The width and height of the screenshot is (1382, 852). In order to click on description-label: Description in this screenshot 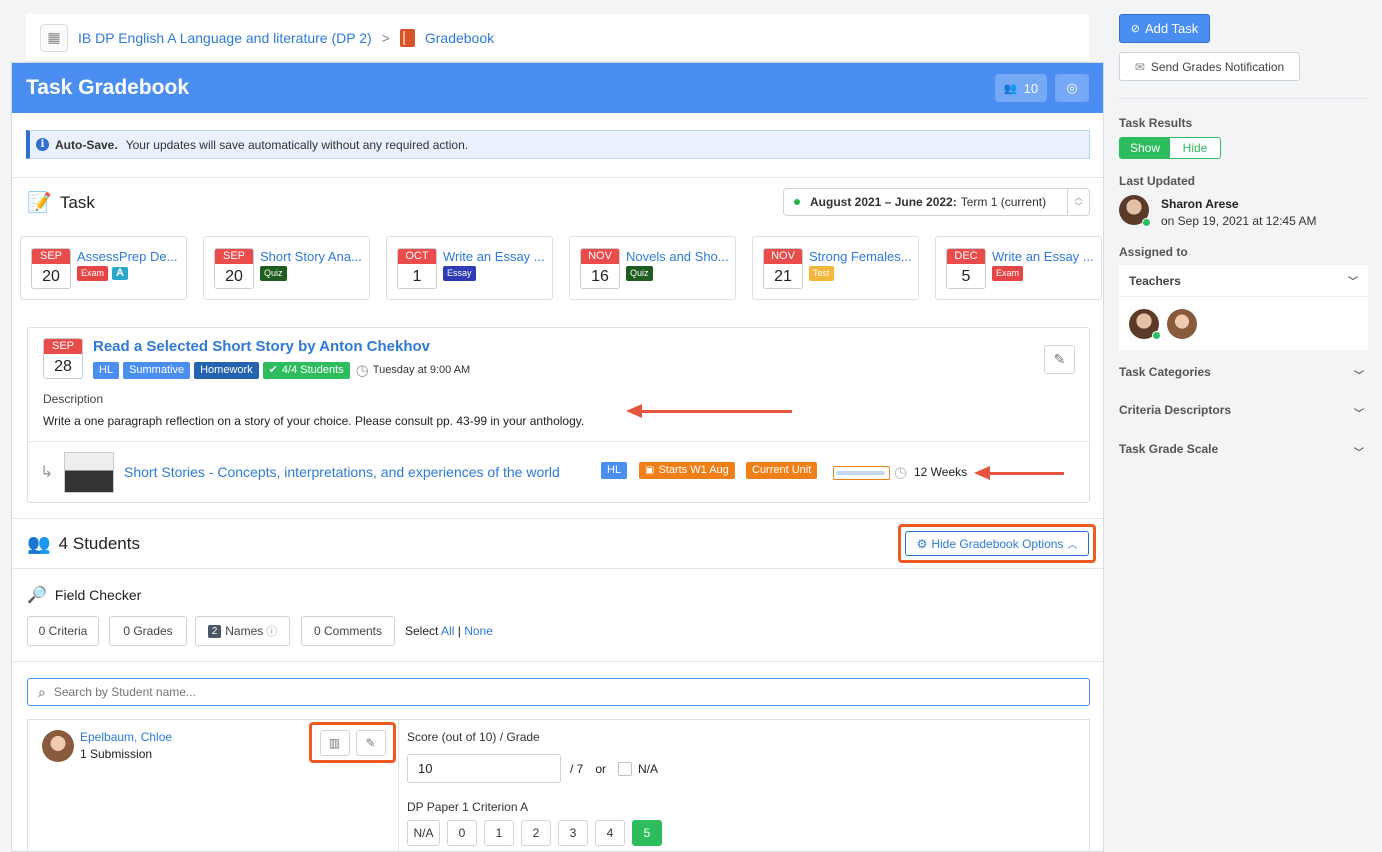, I will do `click(73, 399)`.